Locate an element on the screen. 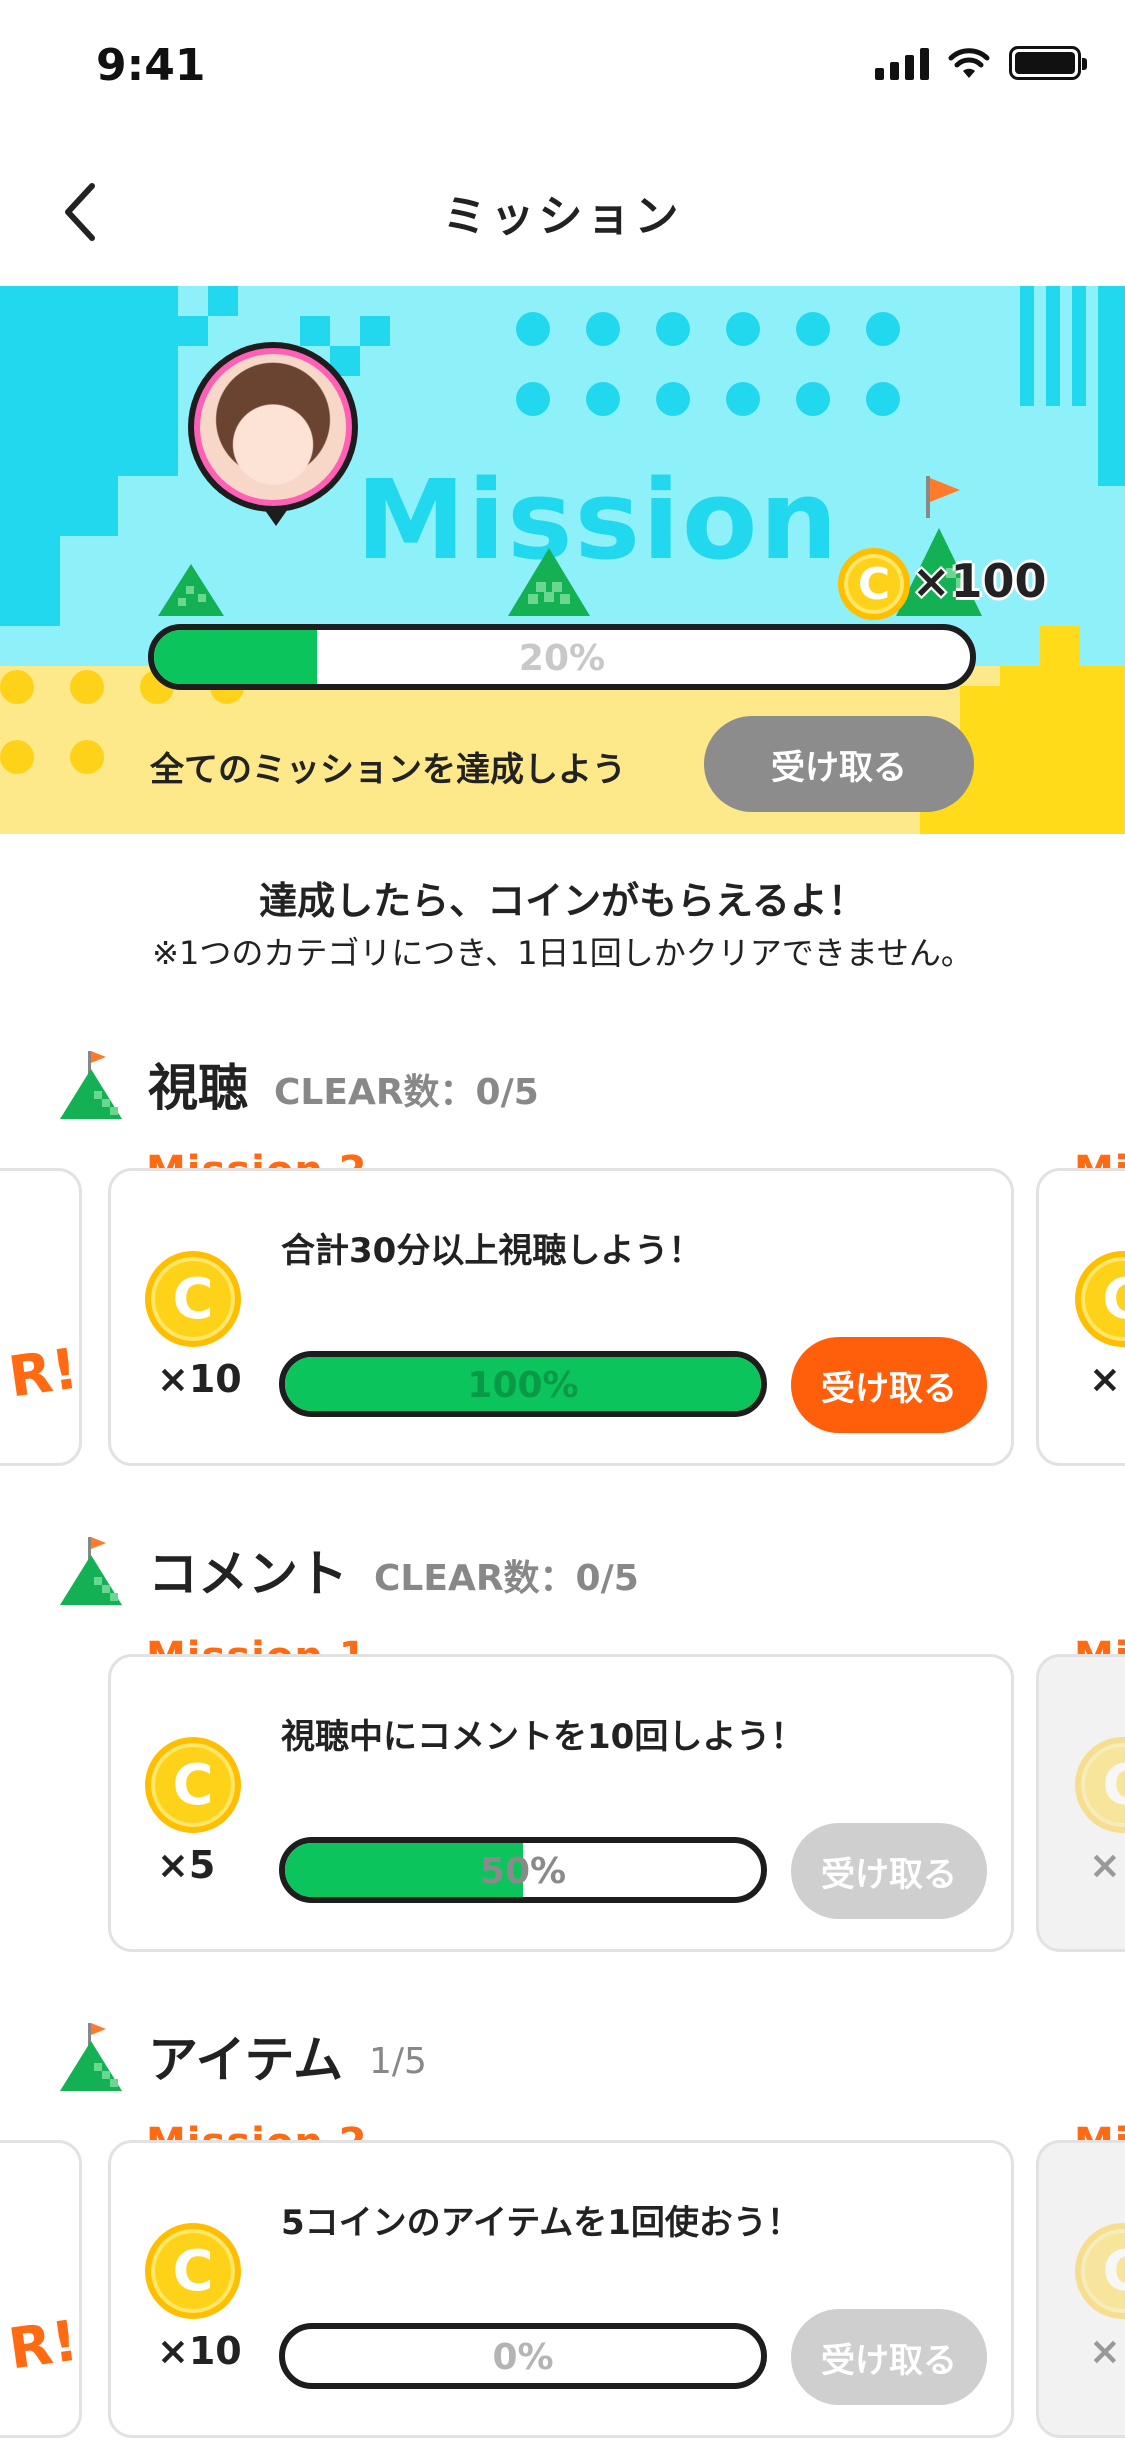  page-title: ミッション is located at coordinates (562, 216).